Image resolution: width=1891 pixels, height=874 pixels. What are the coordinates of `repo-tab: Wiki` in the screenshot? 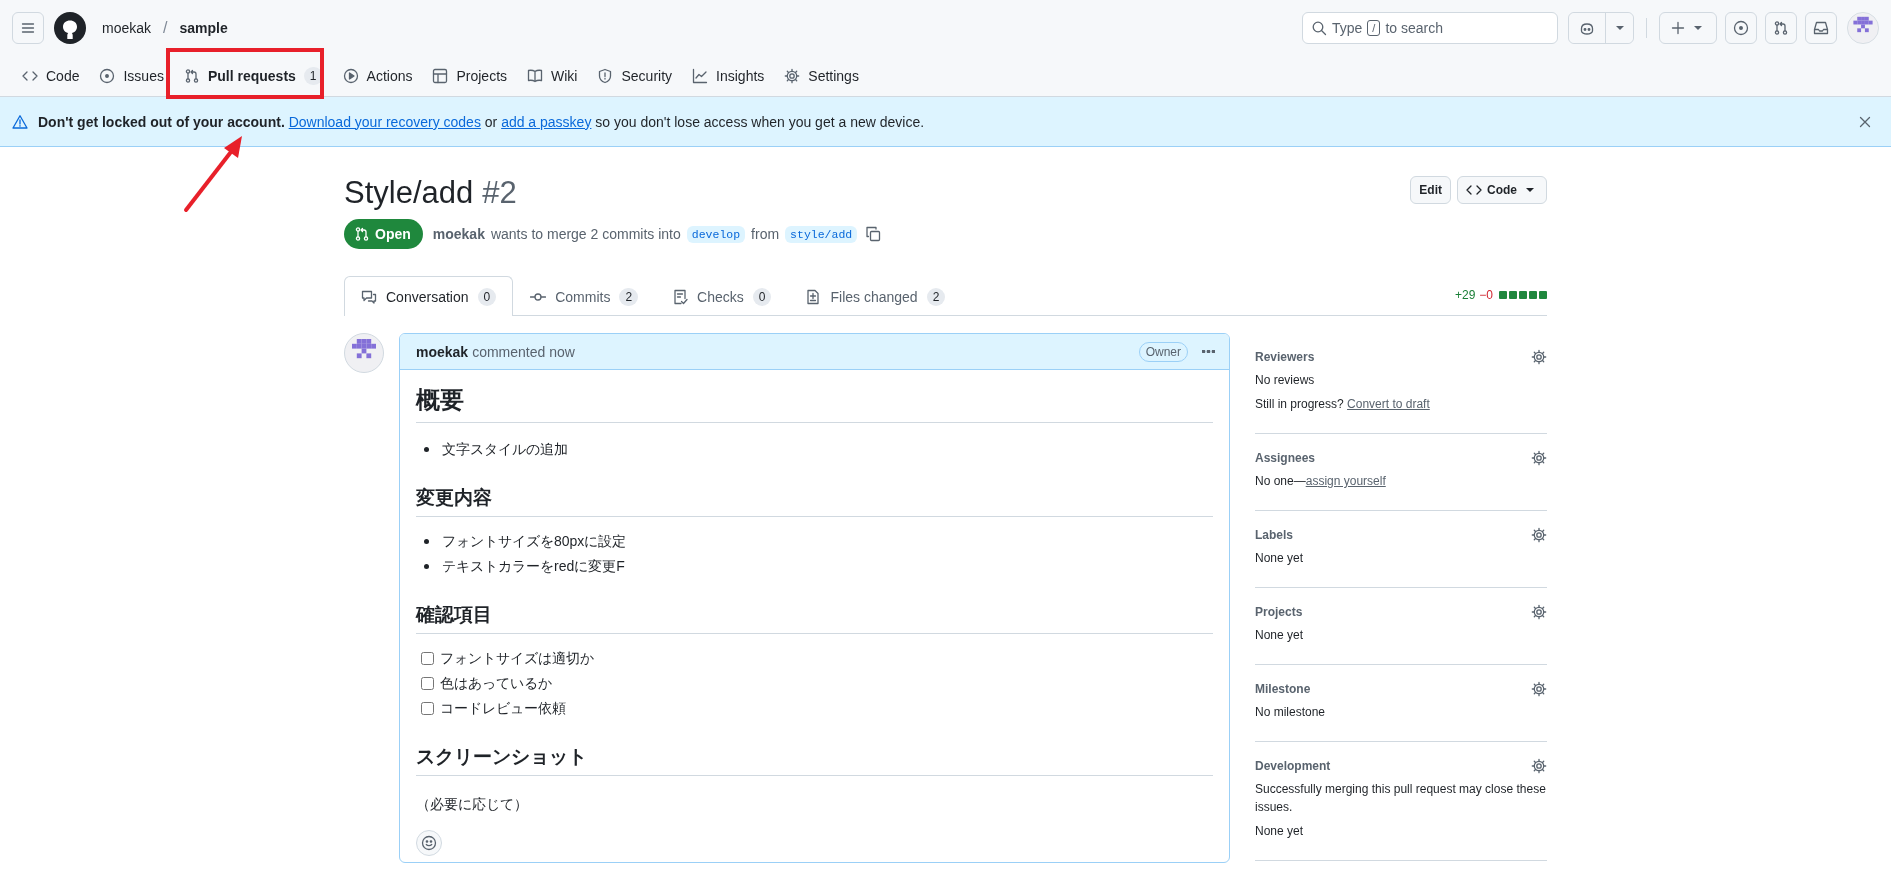 It's located at (552, 76).